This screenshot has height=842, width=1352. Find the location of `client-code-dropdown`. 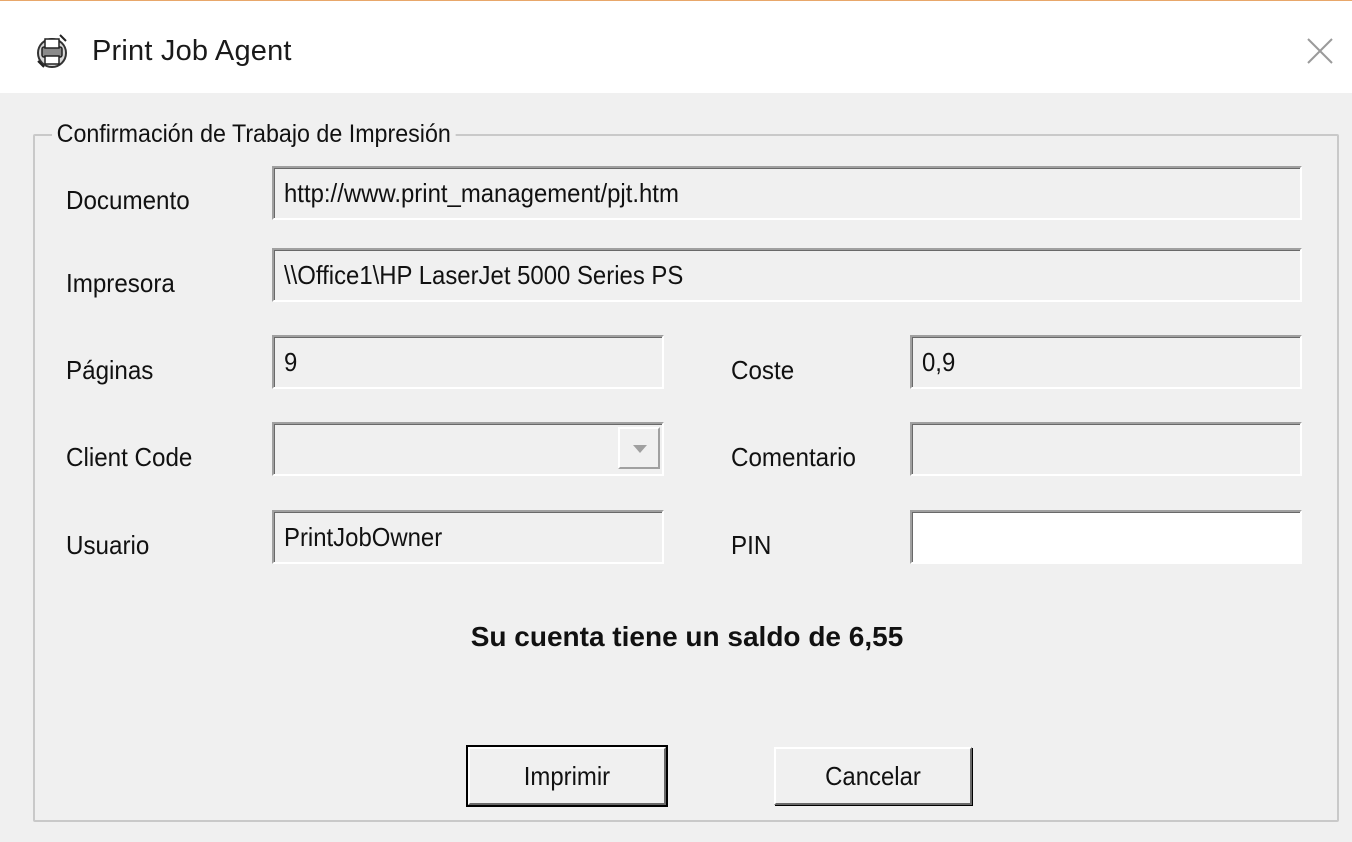

client-code-dropdown is located at coordinates (468, 449).